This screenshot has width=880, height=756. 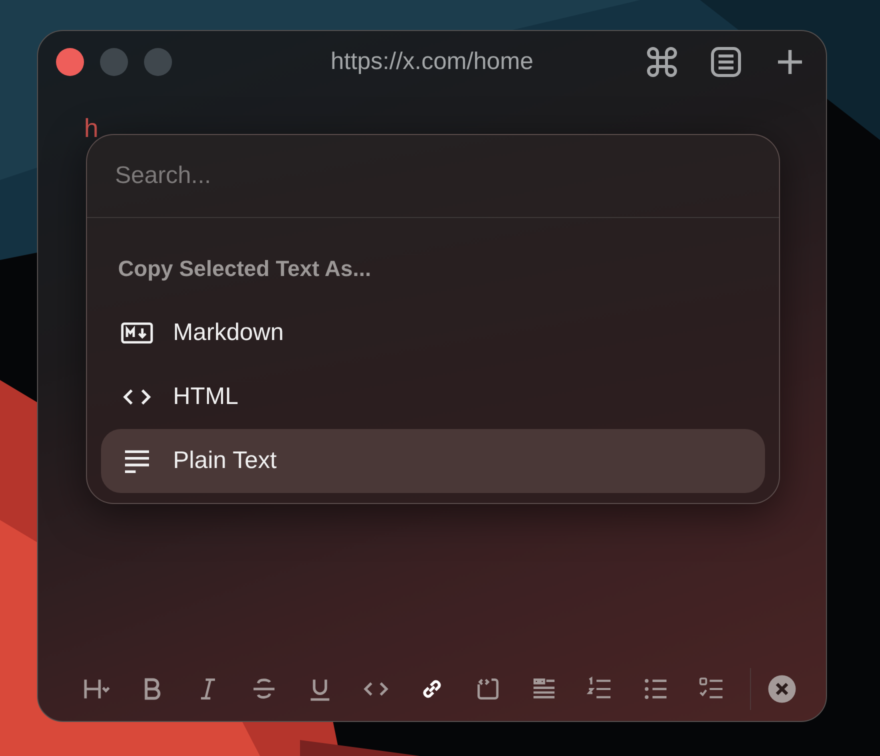 I want to click on window-title: https://x.com/home, so click(x=432, y=62).